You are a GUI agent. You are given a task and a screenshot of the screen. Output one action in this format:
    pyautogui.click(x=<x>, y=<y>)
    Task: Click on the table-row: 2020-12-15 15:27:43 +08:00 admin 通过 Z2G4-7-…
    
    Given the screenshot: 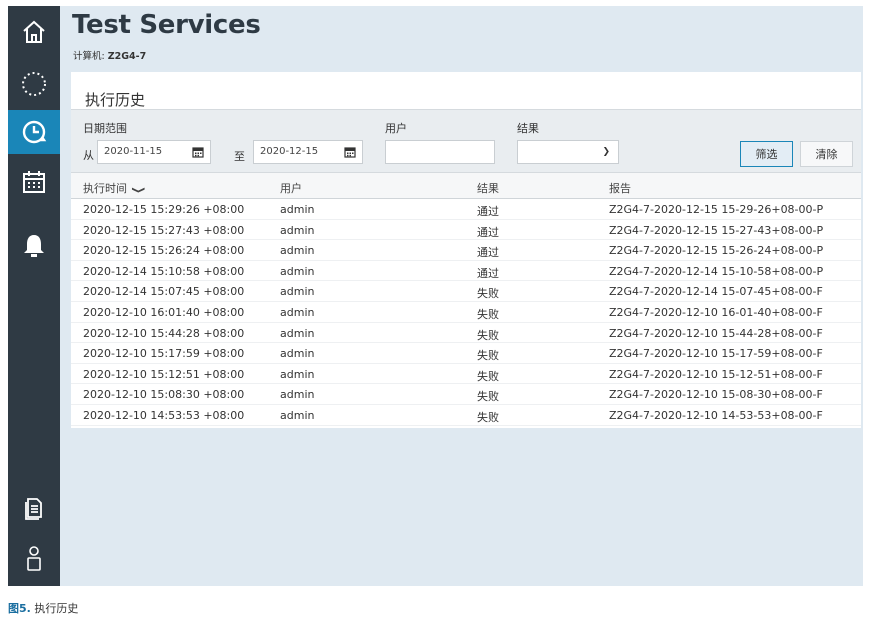 What is the action you would take?
    pyautogui.click(x=466, y=230)
    